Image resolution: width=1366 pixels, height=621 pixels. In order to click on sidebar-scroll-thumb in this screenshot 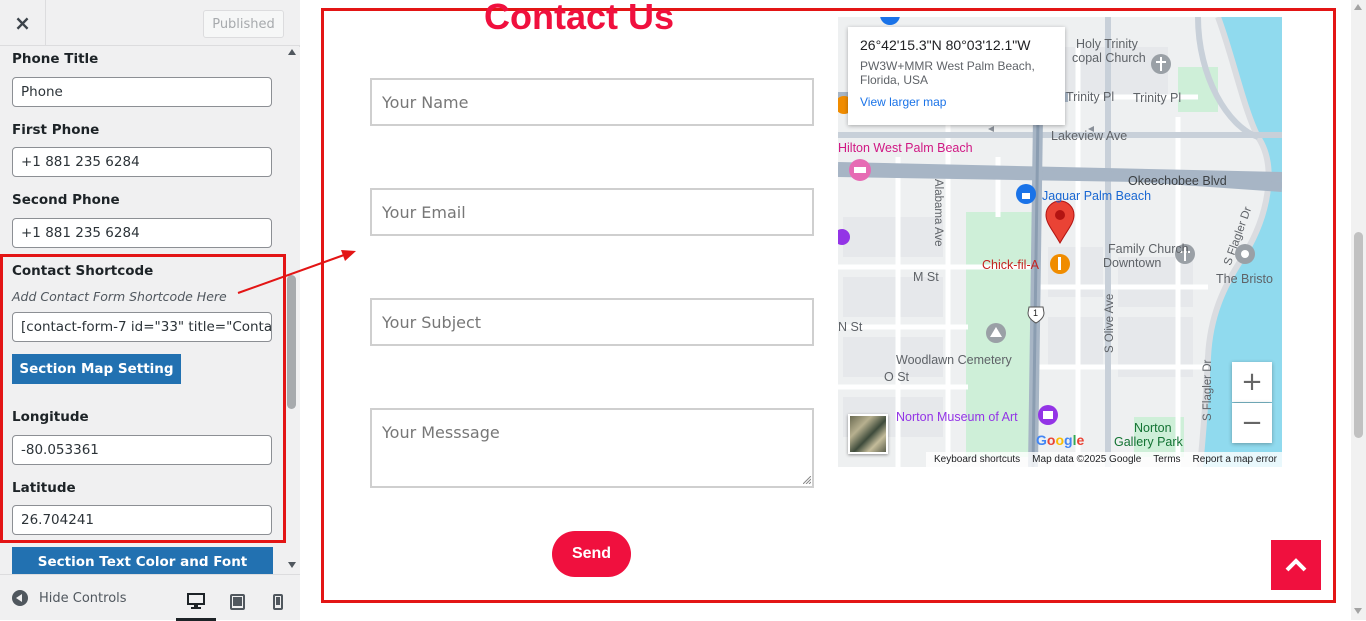, I will do `click(291, 342)`.